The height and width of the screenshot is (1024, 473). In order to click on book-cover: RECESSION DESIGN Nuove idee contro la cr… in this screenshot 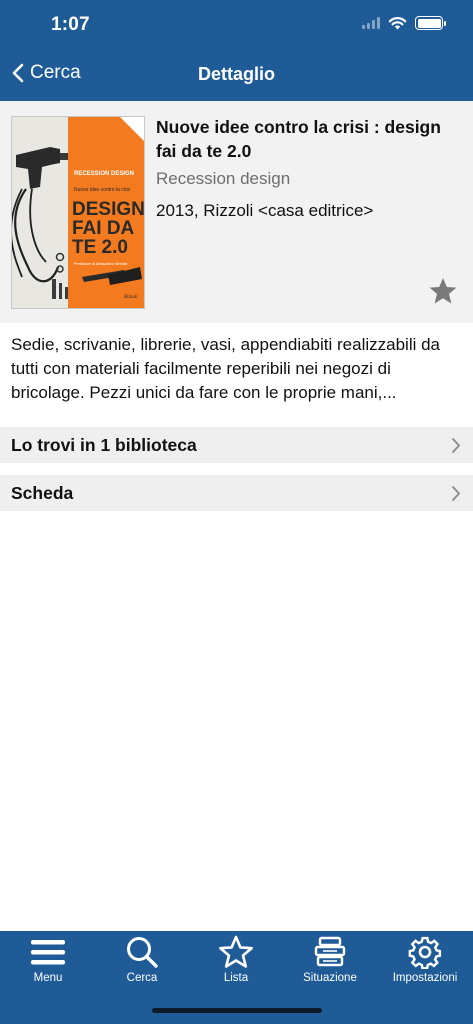, I will do `click(78, 212)`.